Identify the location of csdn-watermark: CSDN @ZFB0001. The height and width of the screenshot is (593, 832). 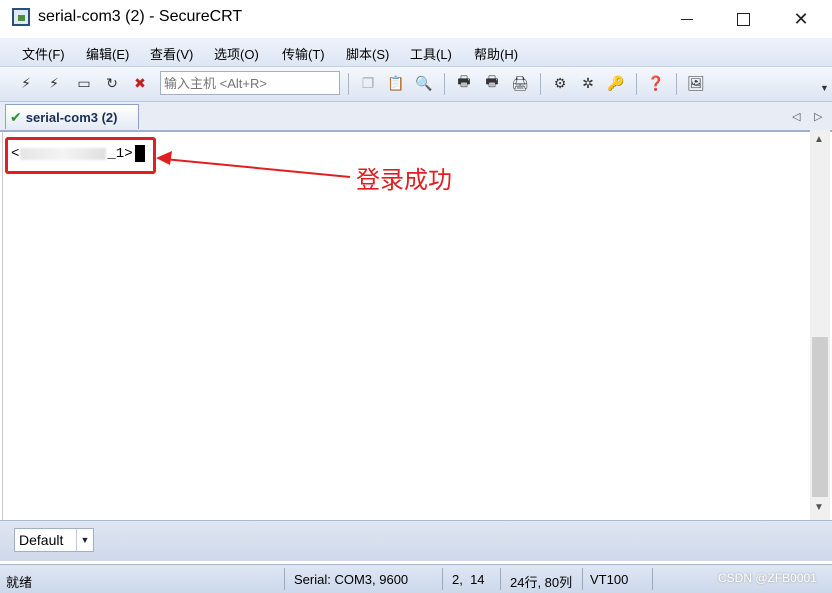
(767, 578).